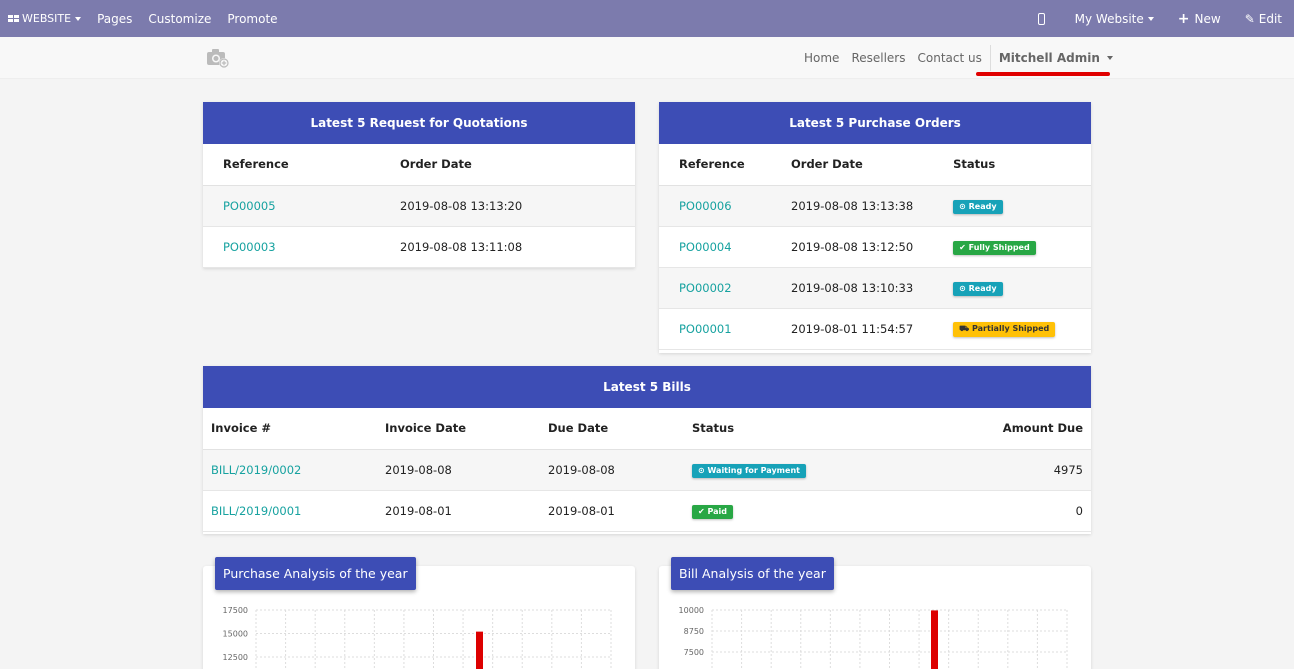 The image size is (1294, 669). Describe the element at coordinates (1249, 18) in the screenshot. I see `pencil-icon: ✎` at that location.